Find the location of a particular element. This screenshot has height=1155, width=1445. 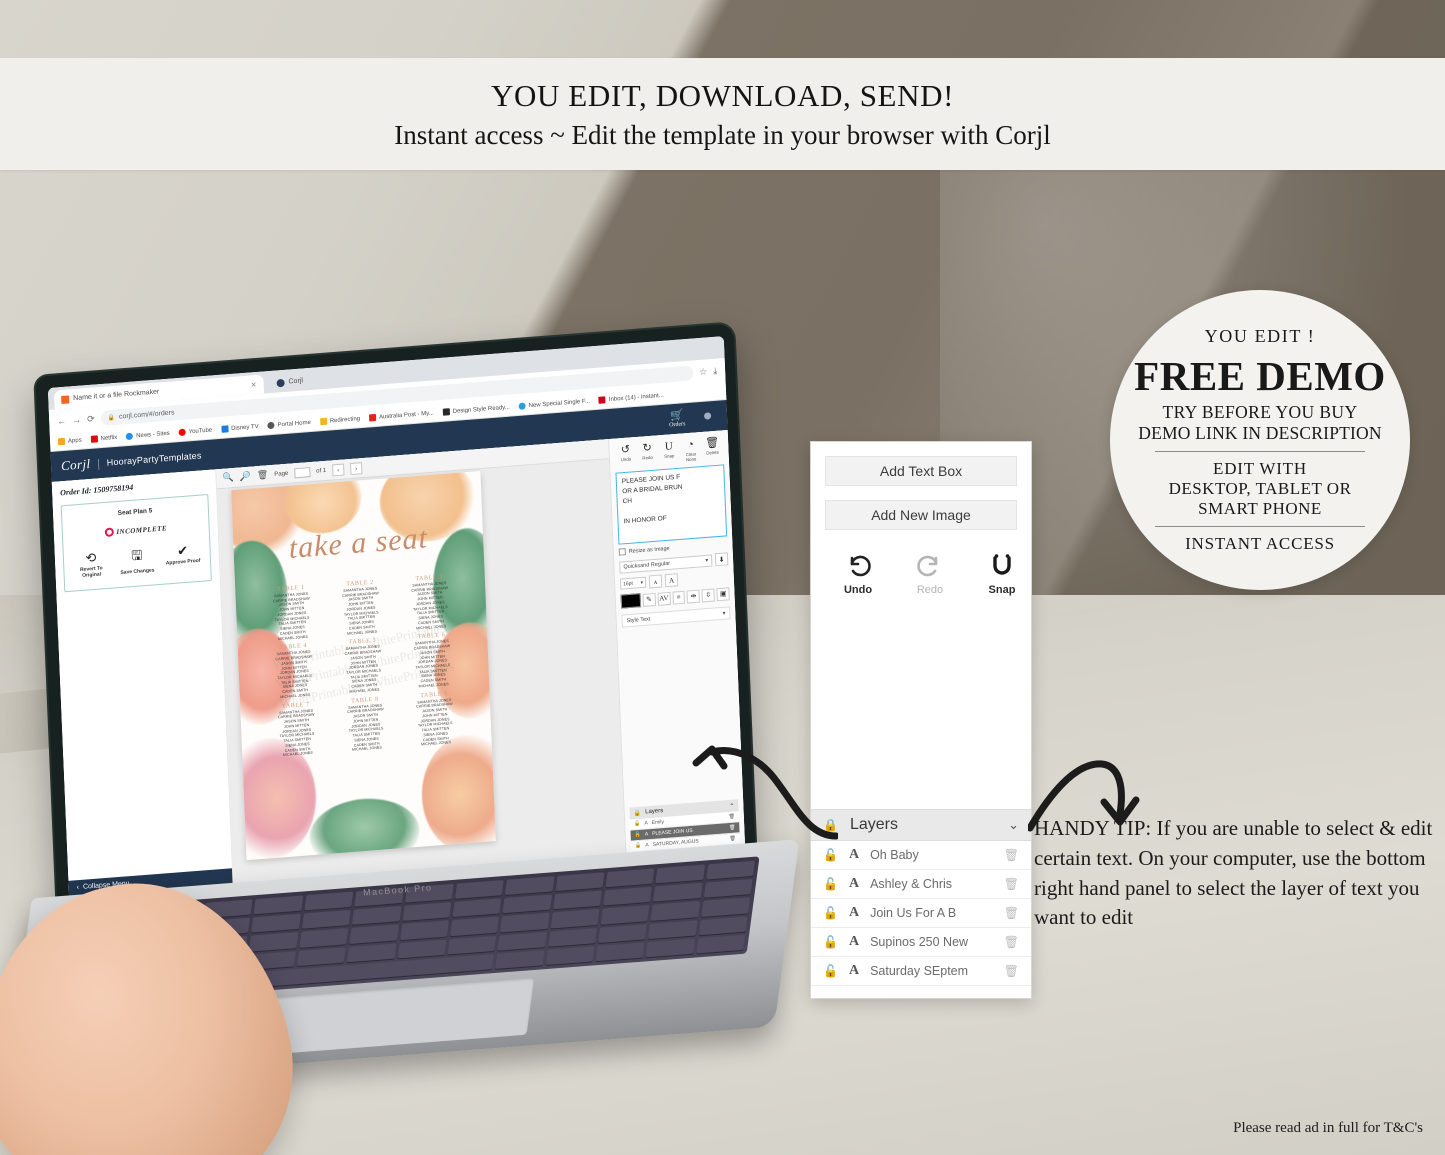

approve-proof-button: ✔ Approve Proof is located at coordinates (182, 558).